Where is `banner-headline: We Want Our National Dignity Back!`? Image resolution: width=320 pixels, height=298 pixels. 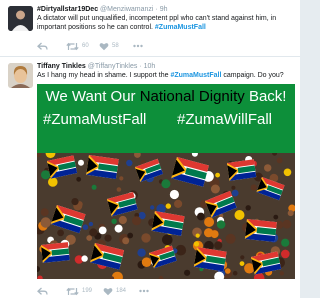
banner-headline: We Want Our National Dignity Back! is located at coordinates (166, 96).